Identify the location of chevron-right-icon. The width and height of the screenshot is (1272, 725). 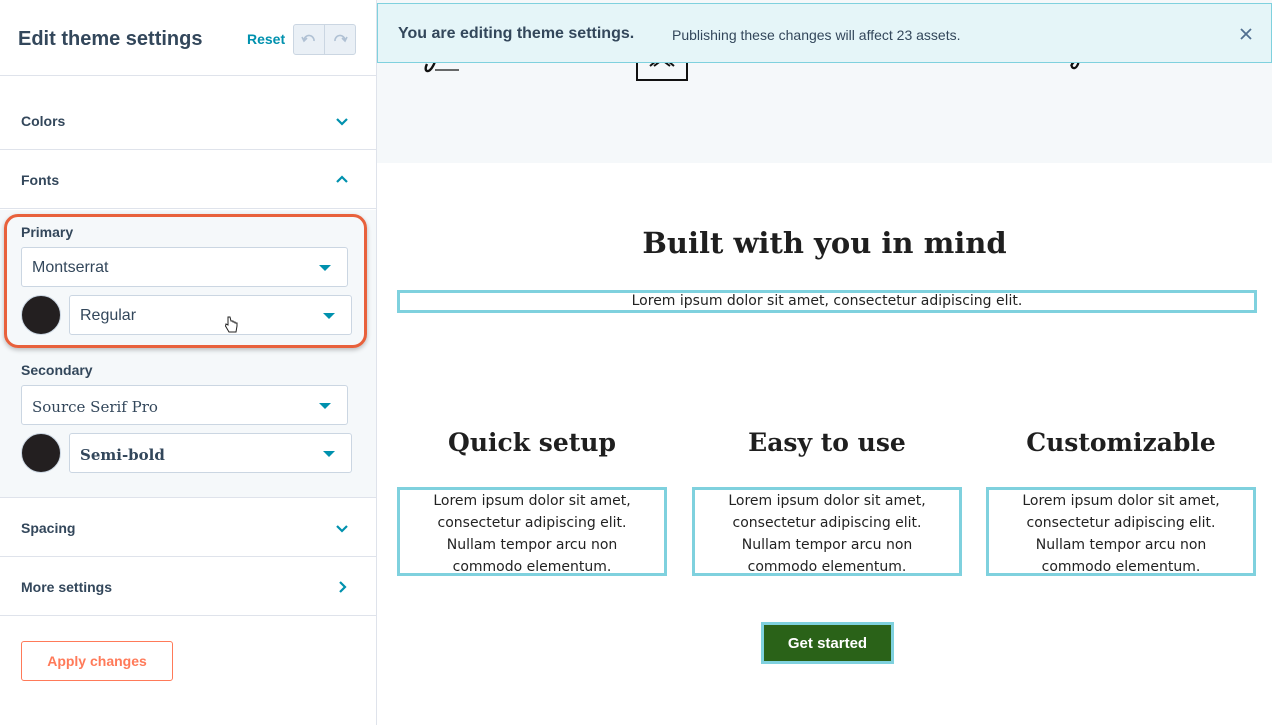
(343, 587).